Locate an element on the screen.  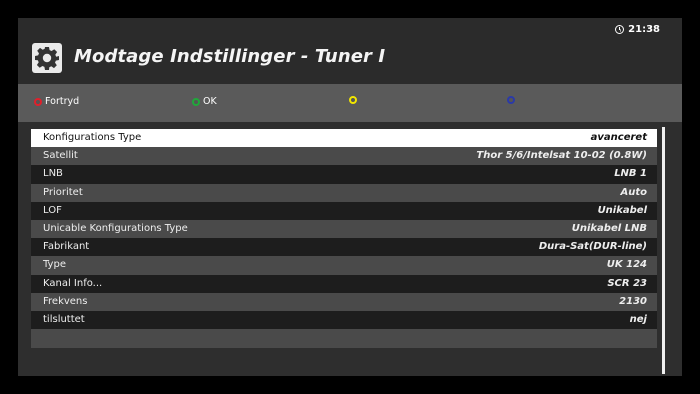
setting-value: avanceret is located at coordinates (618, 137).